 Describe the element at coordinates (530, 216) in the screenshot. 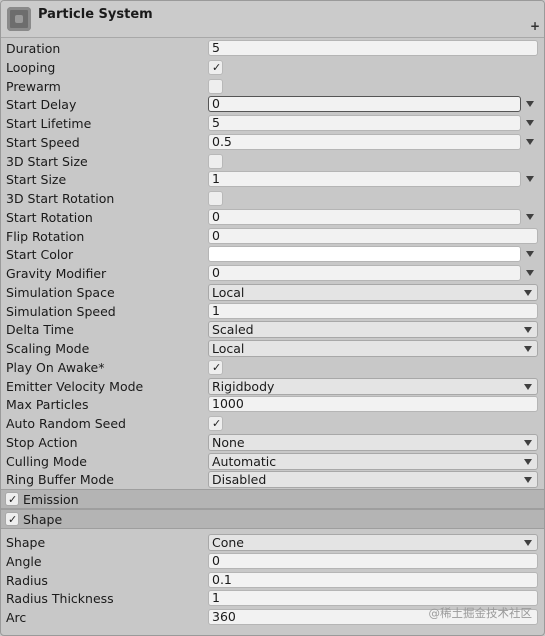

I see `start-rotation-mode-arrow-icon` at that location.